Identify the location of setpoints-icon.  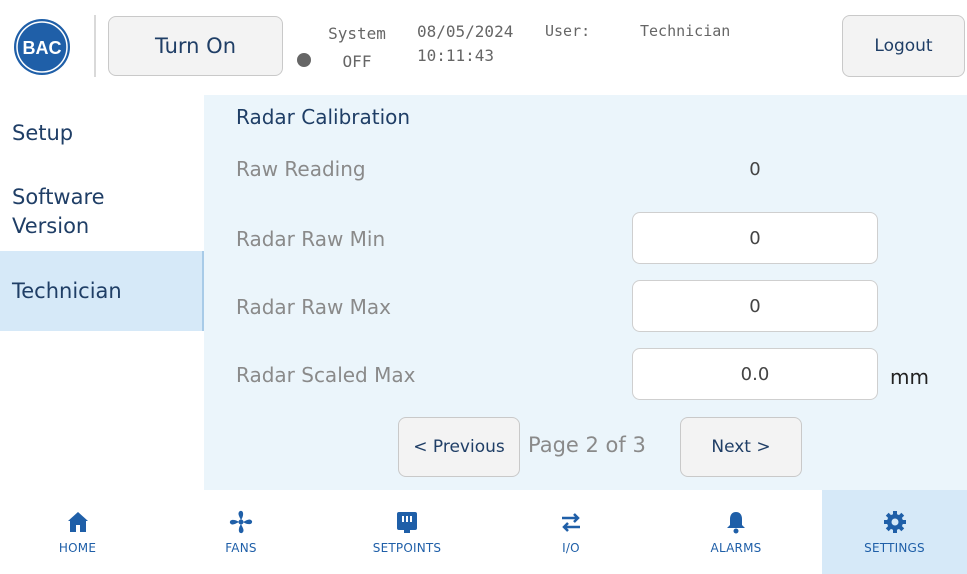
(407, 522).